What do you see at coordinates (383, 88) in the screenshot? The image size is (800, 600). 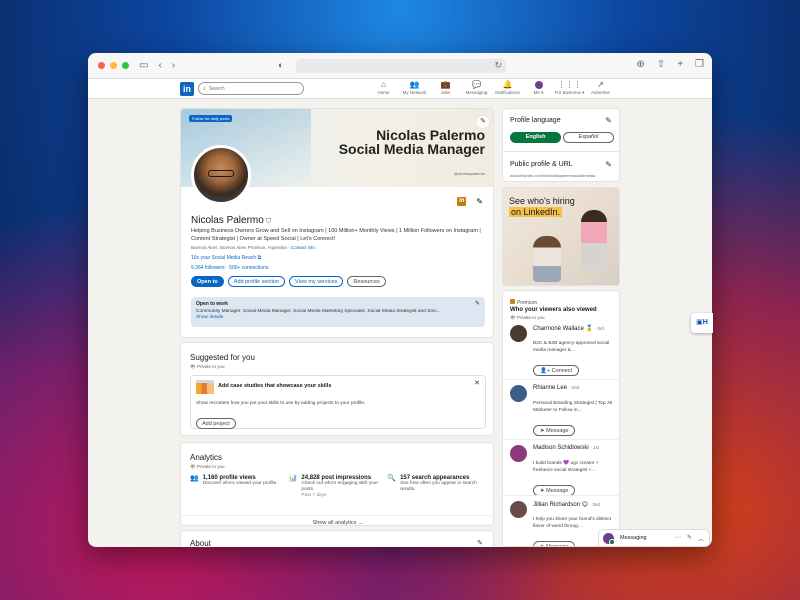 I see `nav-item-0: ⌂ Home` at bounding box center [383, 88].